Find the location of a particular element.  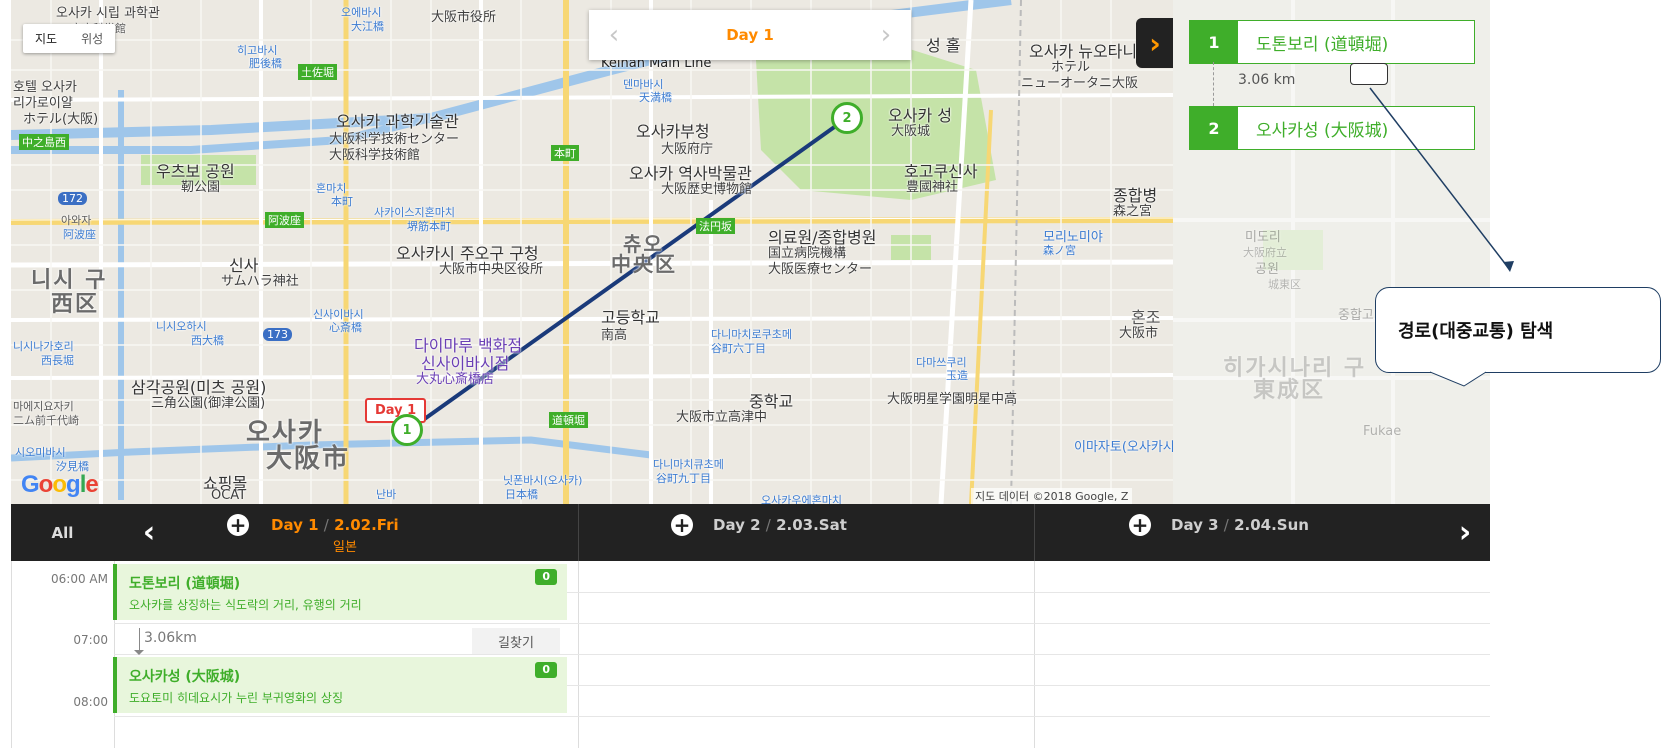

day-label: Day 2 / 2.03.Sat is located at coordinates (780, 525).